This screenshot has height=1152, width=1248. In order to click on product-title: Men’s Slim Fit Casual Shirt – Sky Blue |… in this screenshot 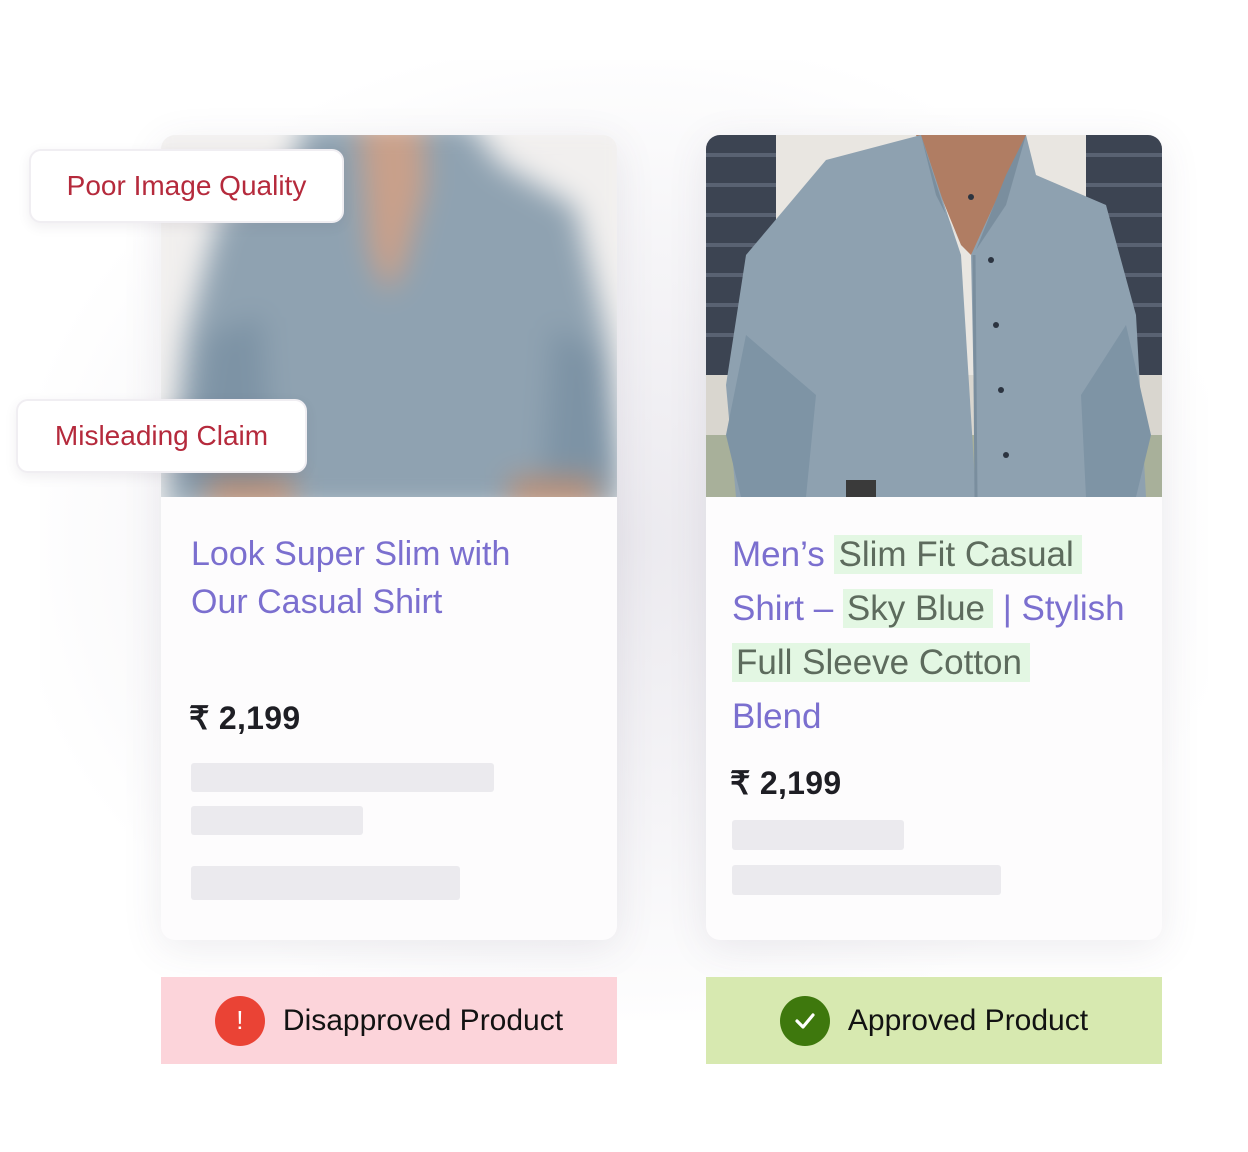, I will do `click(935, 636)`.